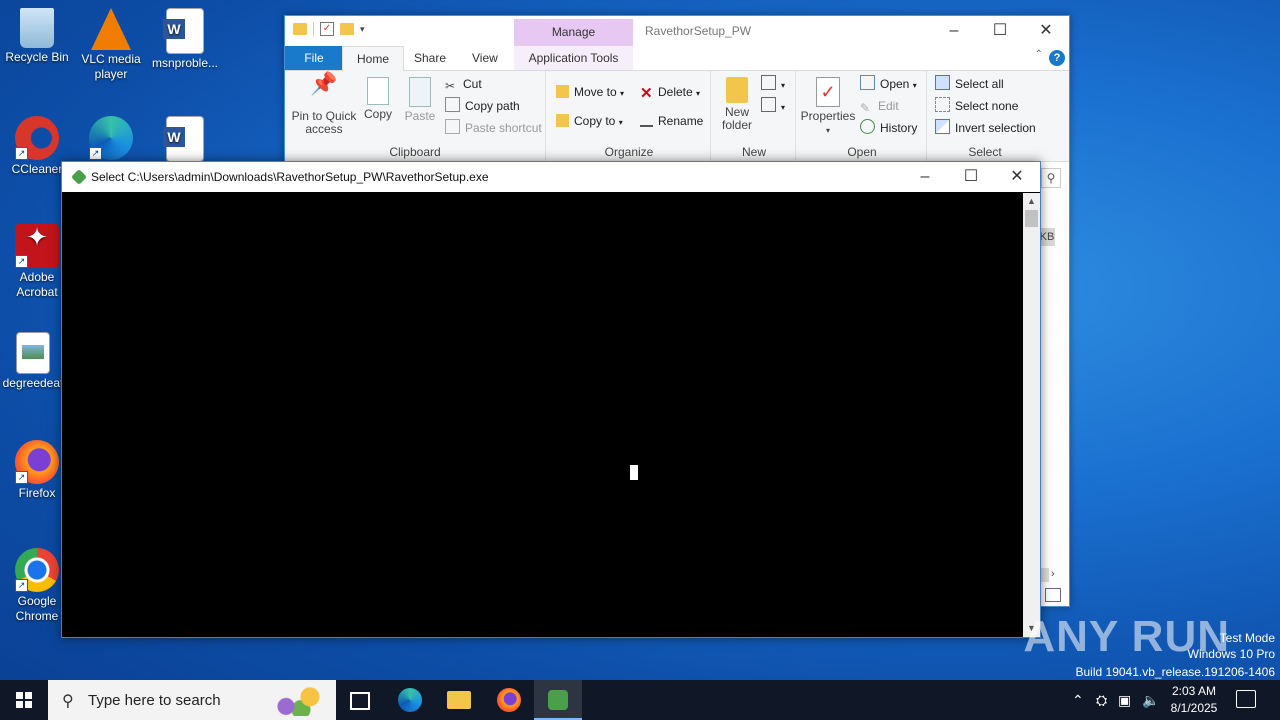 The width and height of the screenshot is (1280, 720). What do you see at coordinates (1150, 700) in the screenshot?
I see `volume-icon: 🔈` at bounding box center [1150, 700].